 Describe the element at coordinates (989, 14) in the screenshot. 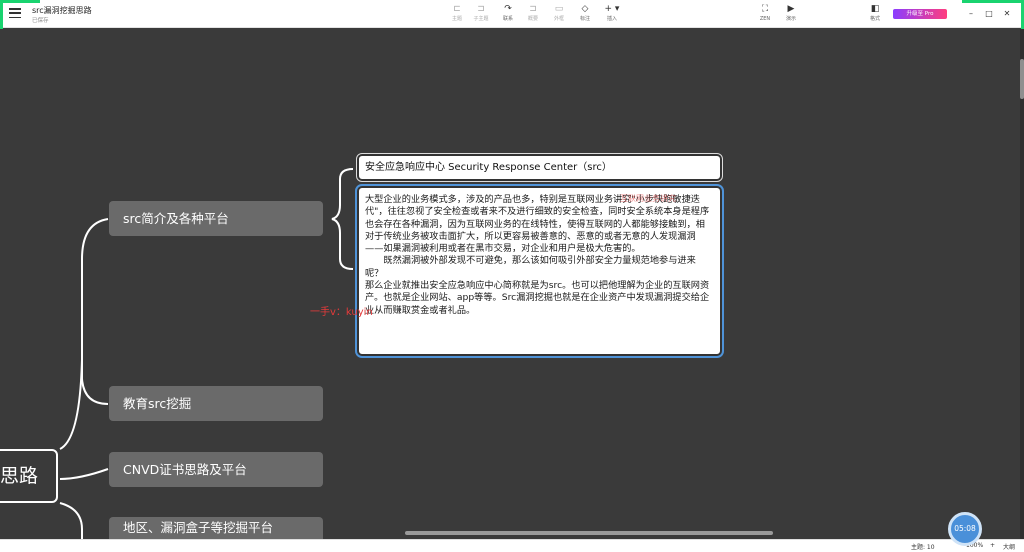

I see `maximize-icon: □` at that location.